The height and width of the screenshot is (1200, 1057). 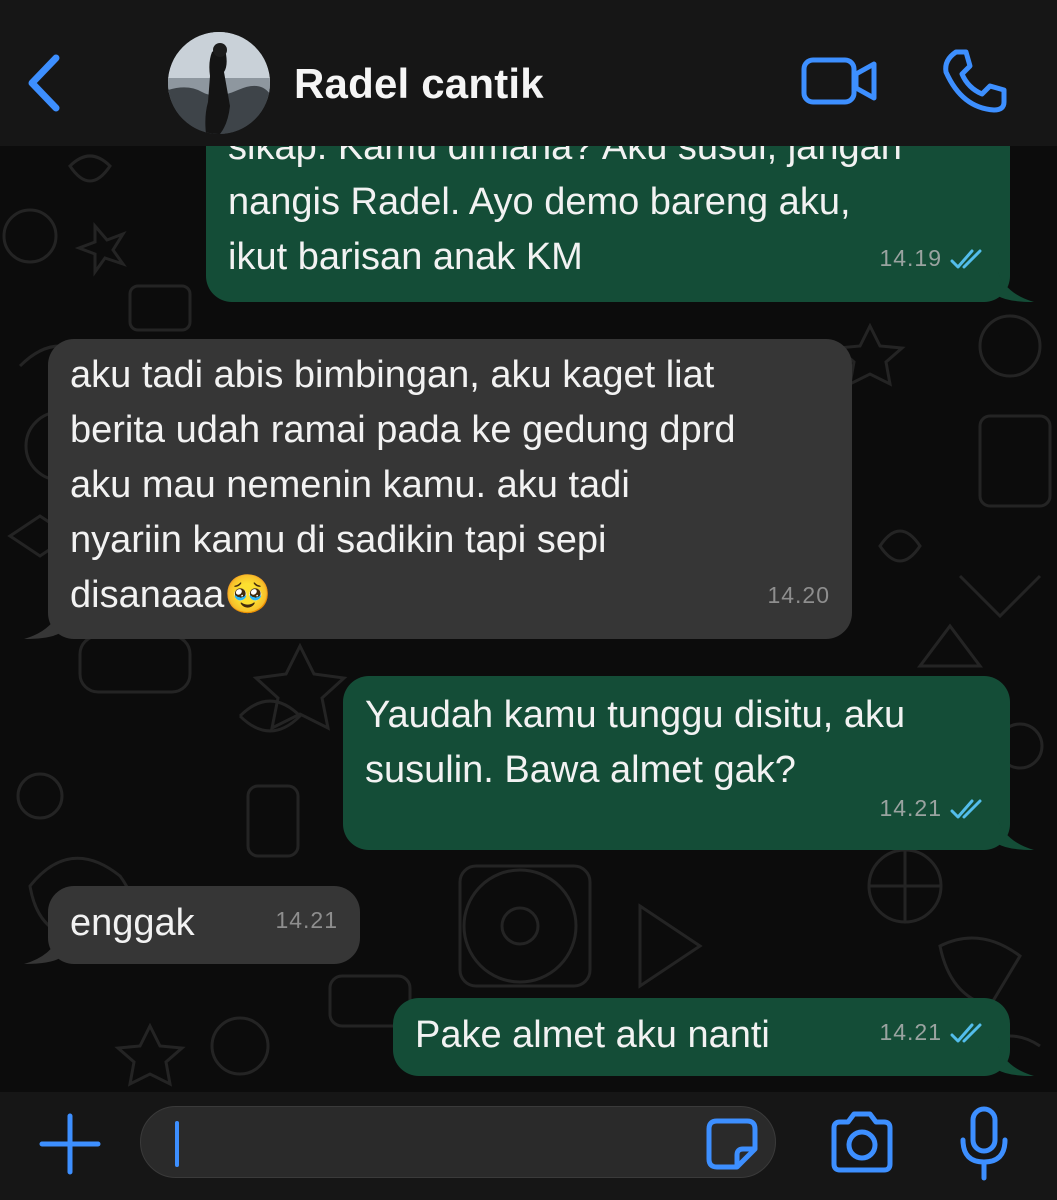 I want to click on message-input, so click(x=431, y=1143).